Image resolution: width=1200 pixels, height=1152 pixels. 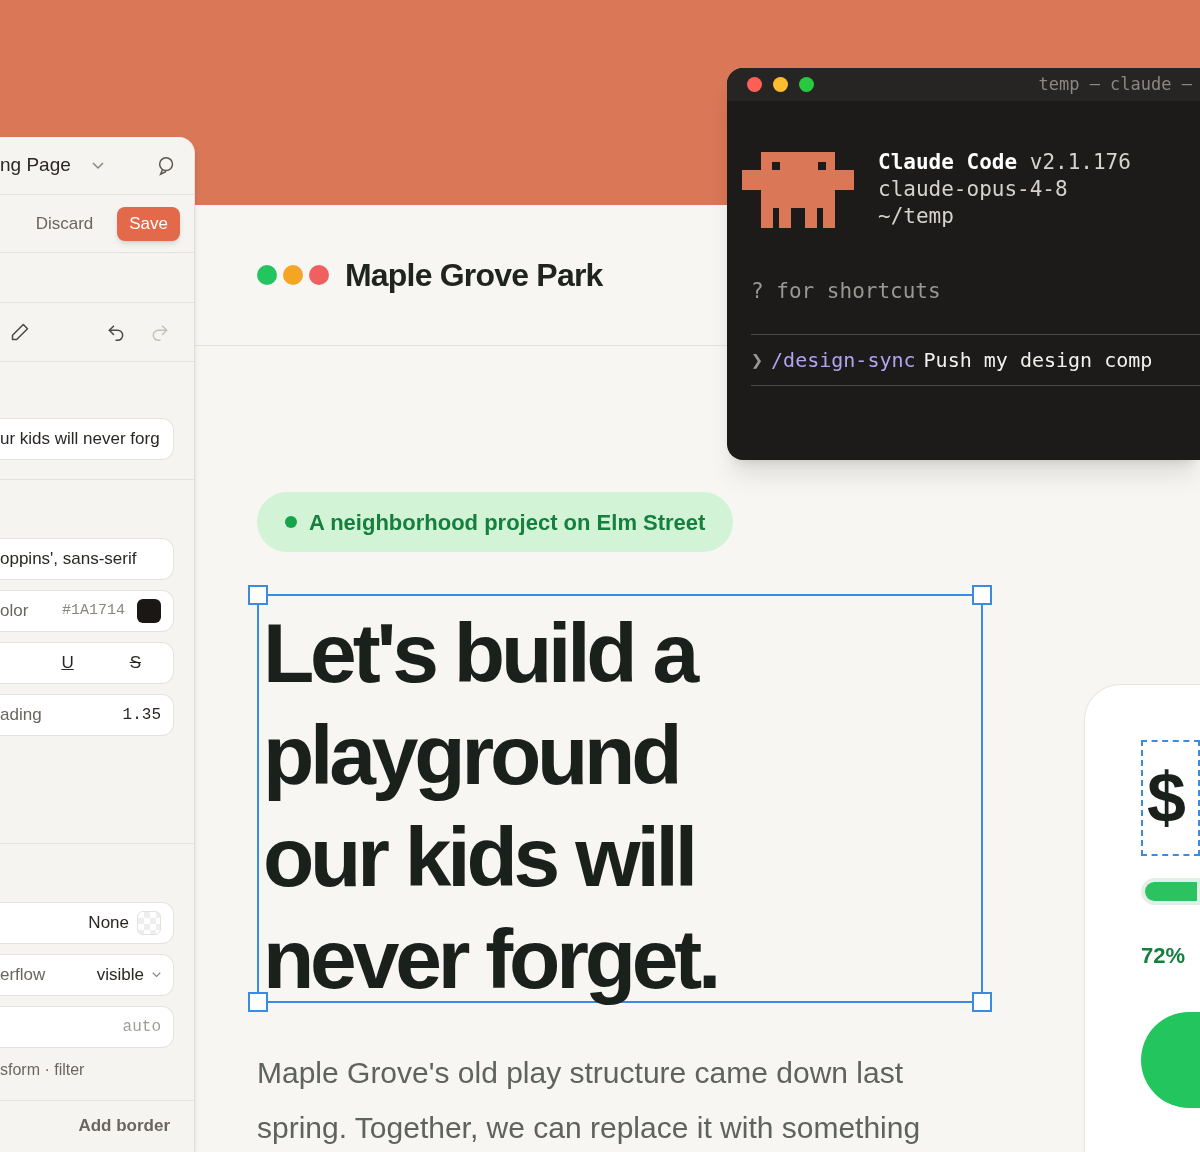 What do you see at coordinates (87, 975) in the screenshot?
I see `overflow-field: erflow visible` at bounding box center [87, 975].